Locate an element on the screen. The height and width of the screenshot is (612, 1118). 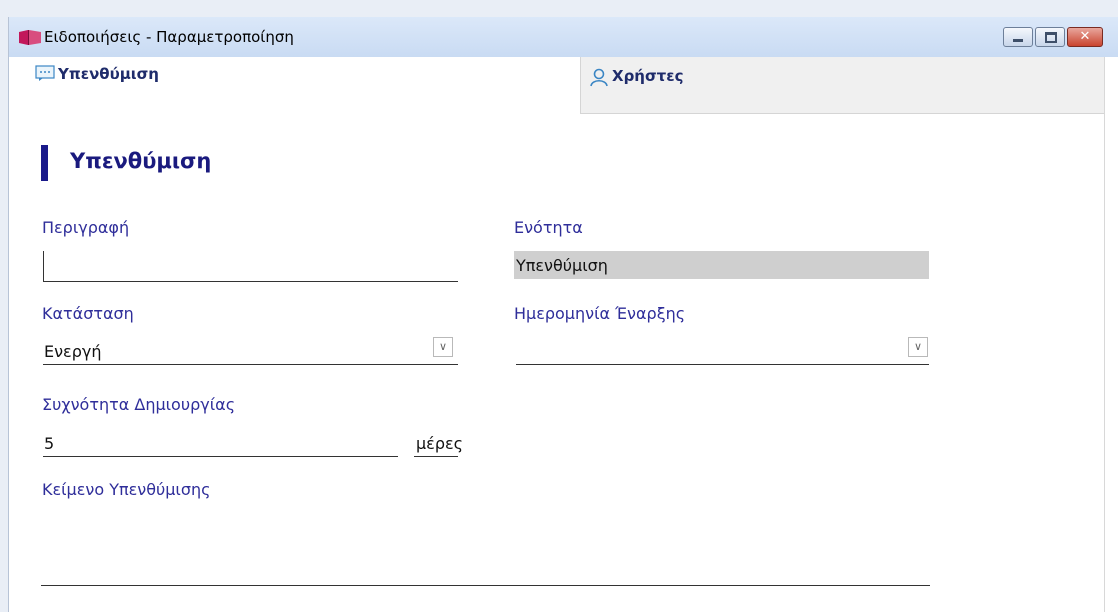
tab-users-label: Χρήστες is located at coordinates (648, 76).